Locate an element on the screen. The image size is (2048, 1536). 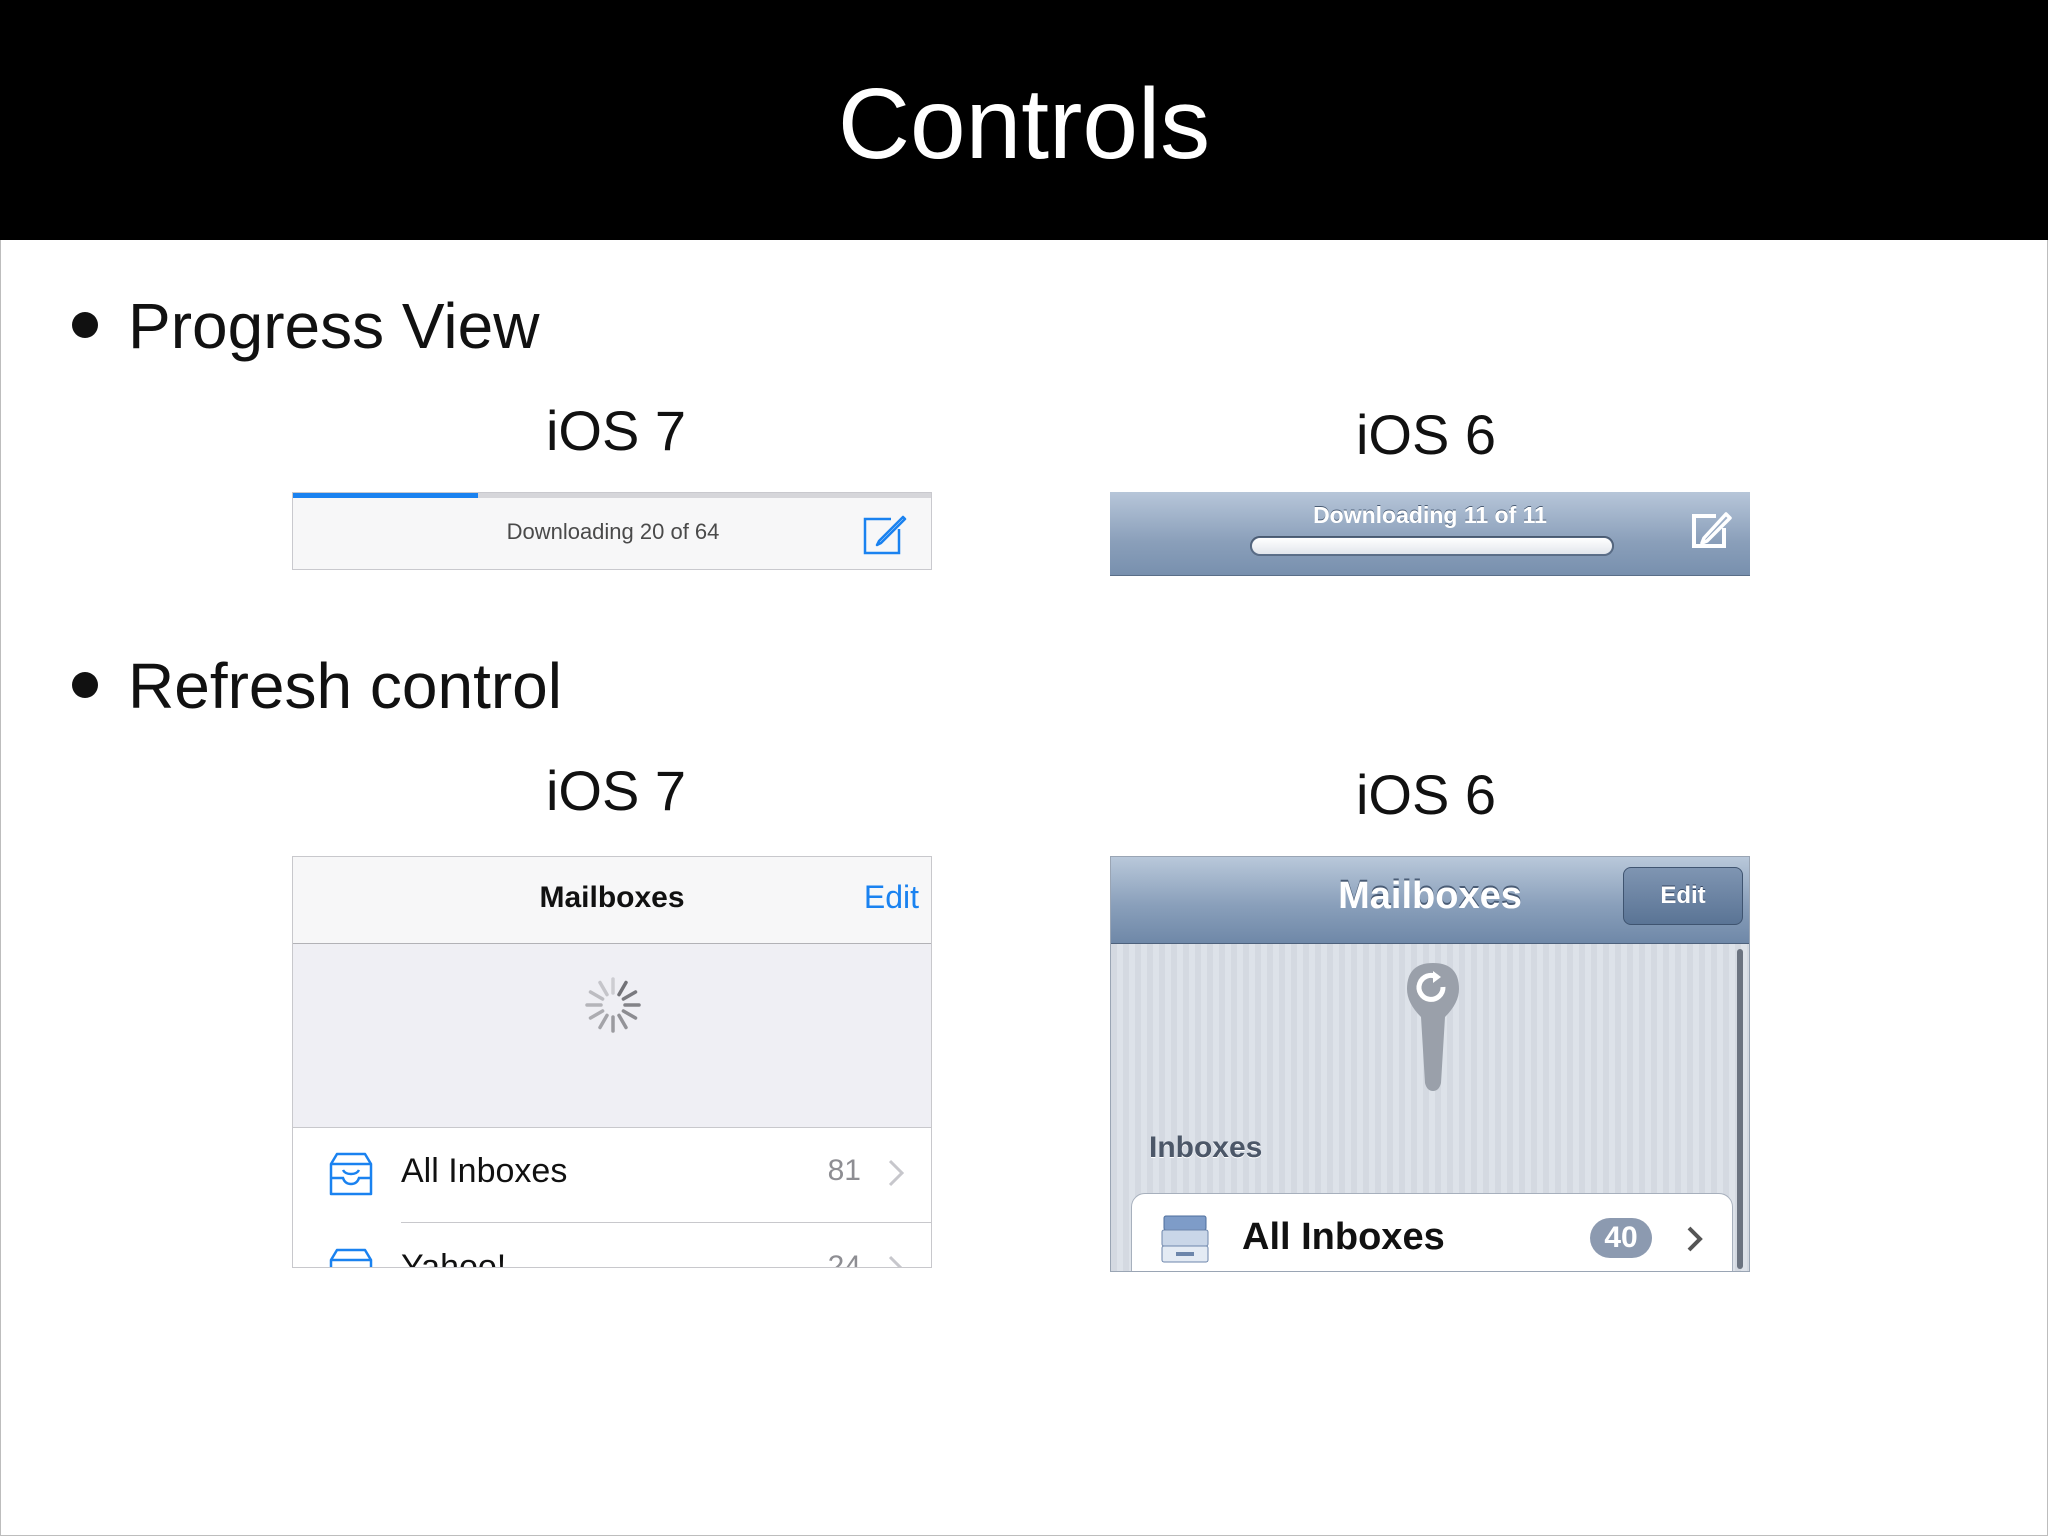
ios6-progress-fill is located at coordinates (1432, 546).